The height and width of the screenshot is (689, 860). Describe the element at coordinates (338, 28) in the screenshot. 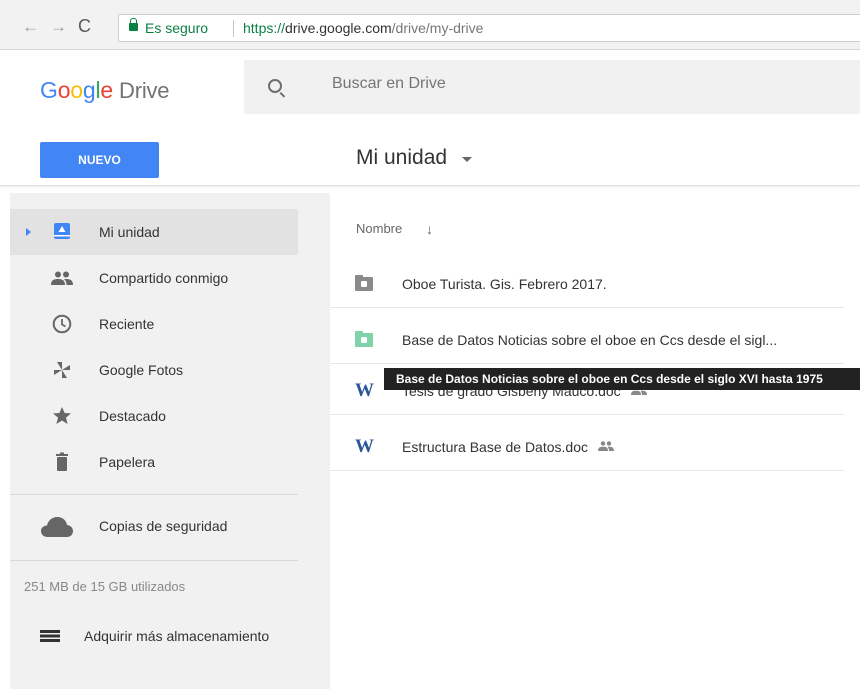

I see `url-host: drive.google.com` at that location.